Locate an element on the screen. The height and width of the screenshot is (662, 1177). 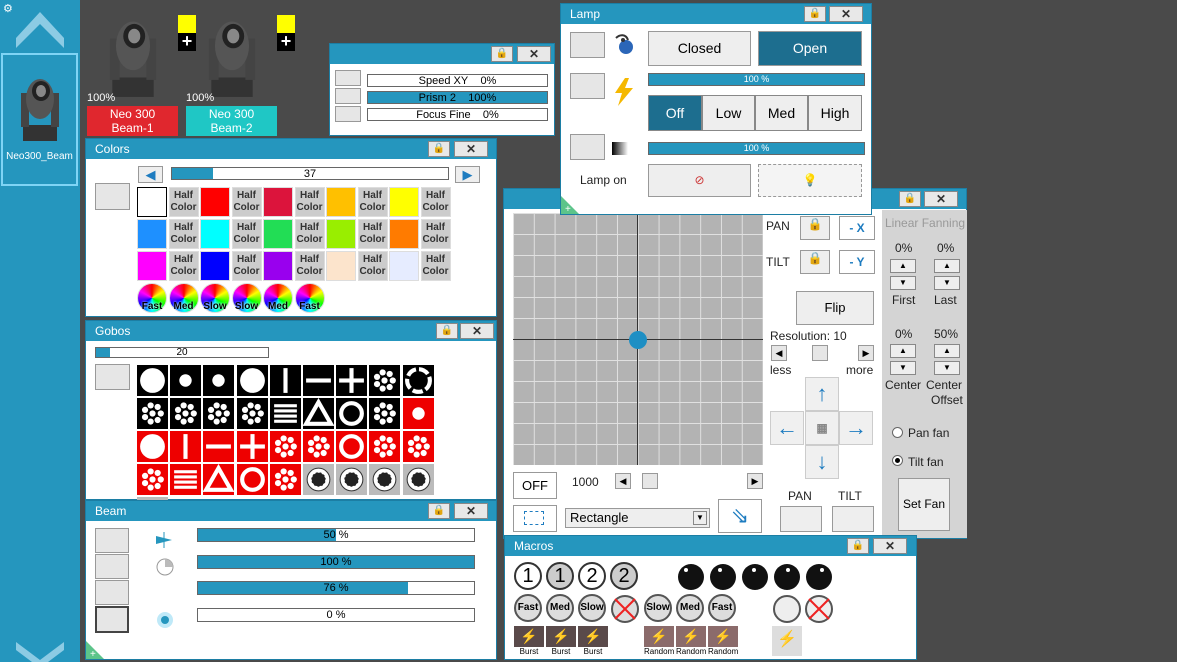
zoom-slider: 50 % is located at coordinates (336, 535).